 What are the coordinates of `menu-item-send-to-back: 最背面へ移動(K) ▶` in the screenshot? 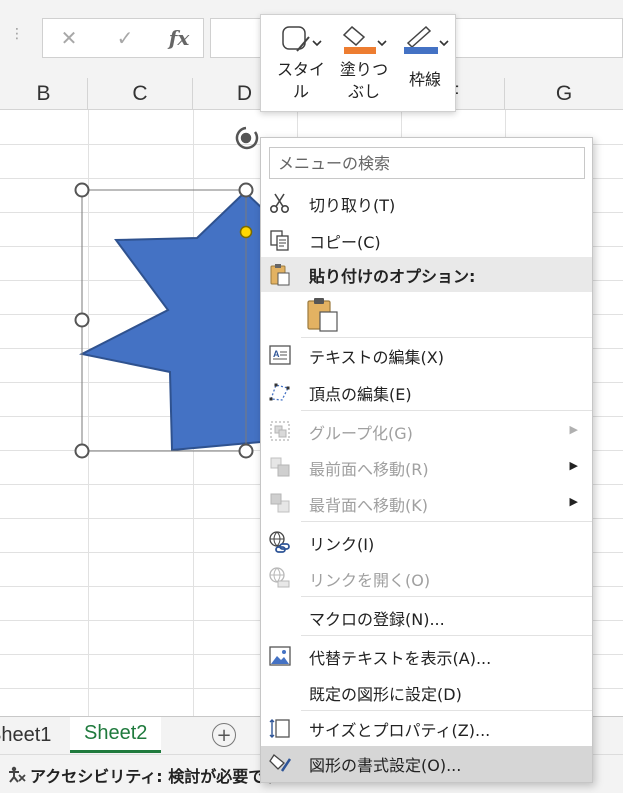 It's located at (426, 503).